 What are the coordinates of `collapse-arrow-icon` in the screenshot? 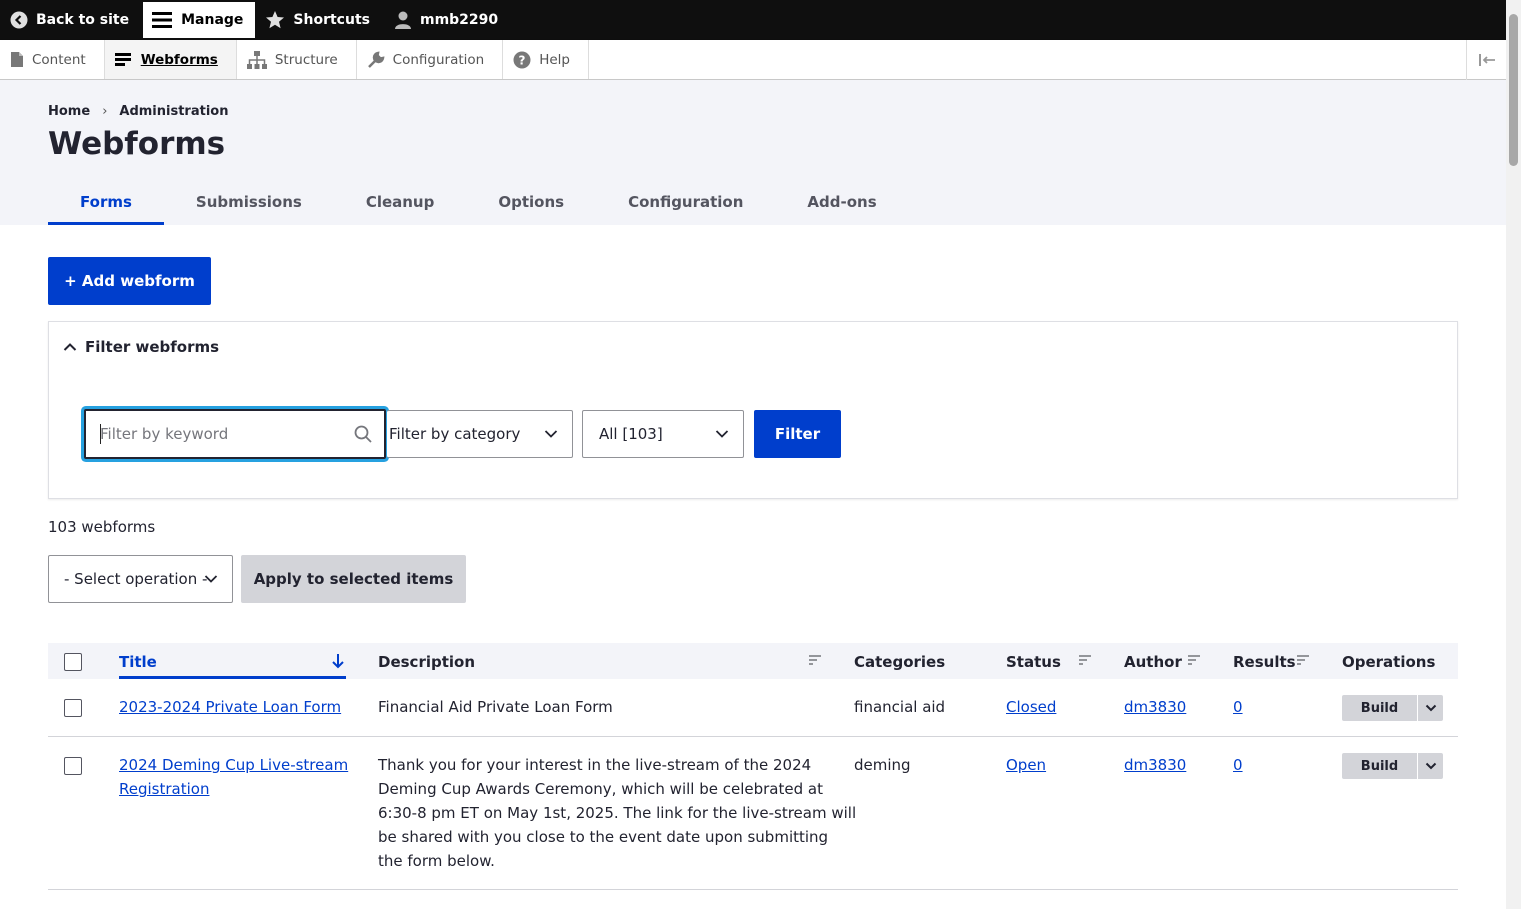 It's located at (1486, 60).